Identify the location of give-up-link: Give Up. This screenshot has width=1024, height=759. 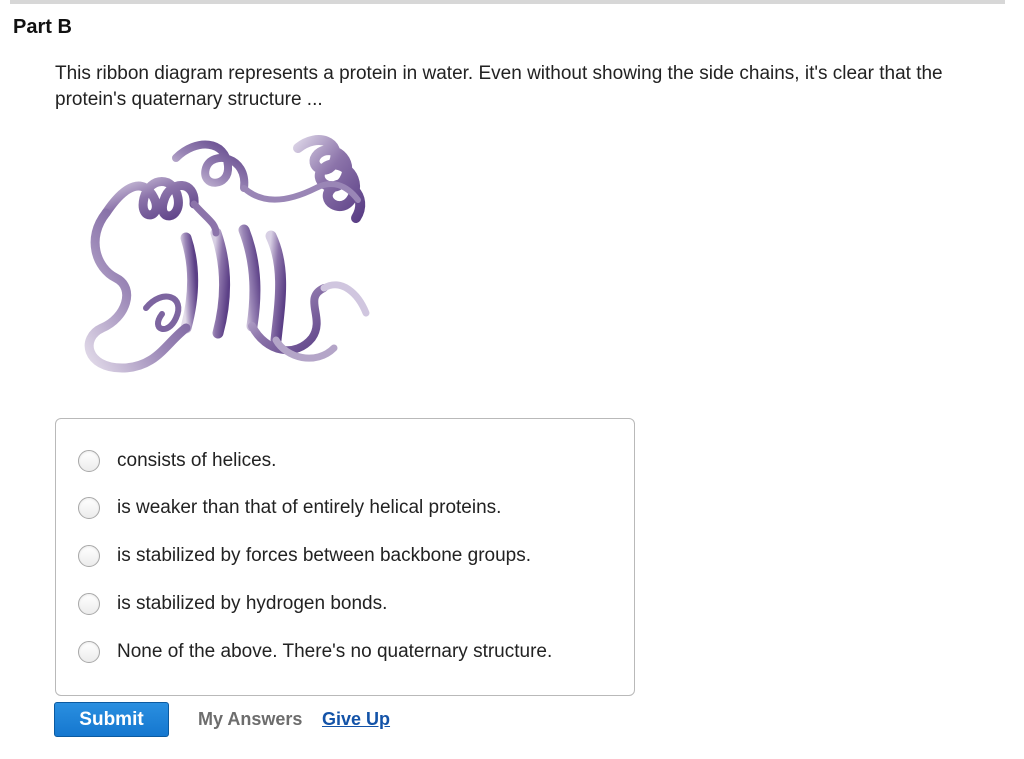
(356, 719).